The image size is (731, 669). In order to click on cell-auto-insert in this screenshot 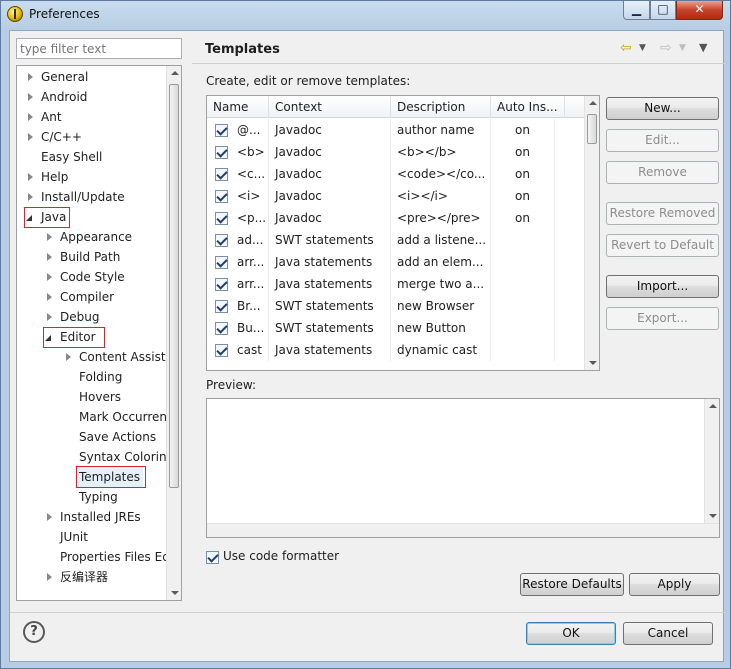, I will do `click(523, 350)`.